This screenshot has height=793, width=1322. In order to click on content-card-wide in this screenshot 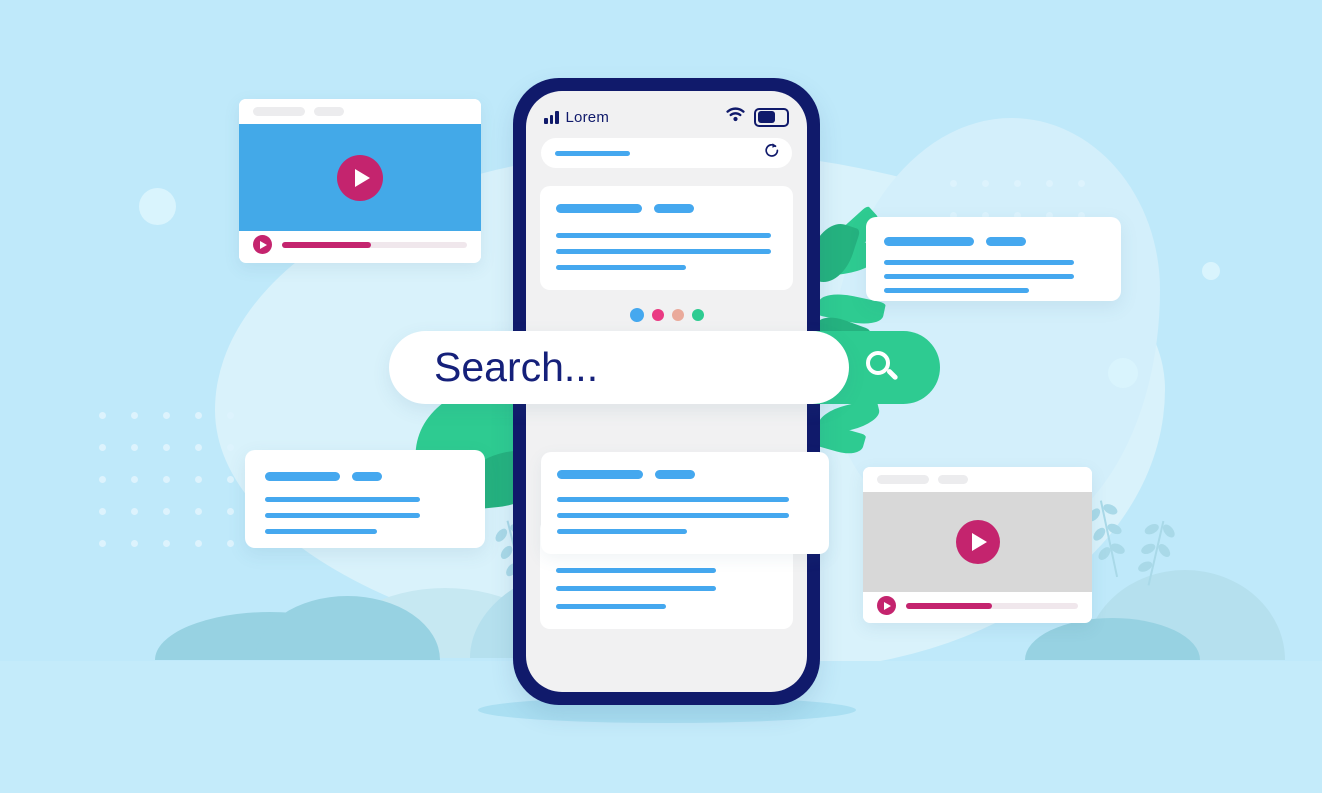, I will do `click(685, 503)`.